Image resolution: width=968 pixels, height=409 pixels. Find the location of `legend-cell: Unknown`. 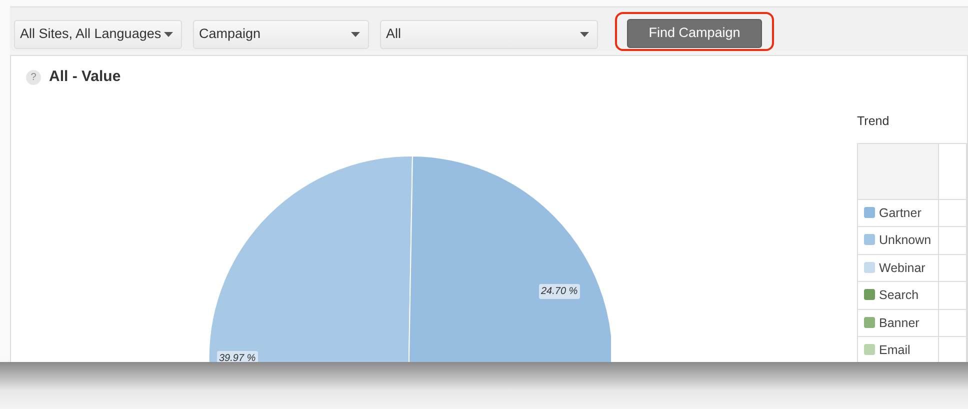

legend-cell: Unknown is located at coordinates (898, 240).